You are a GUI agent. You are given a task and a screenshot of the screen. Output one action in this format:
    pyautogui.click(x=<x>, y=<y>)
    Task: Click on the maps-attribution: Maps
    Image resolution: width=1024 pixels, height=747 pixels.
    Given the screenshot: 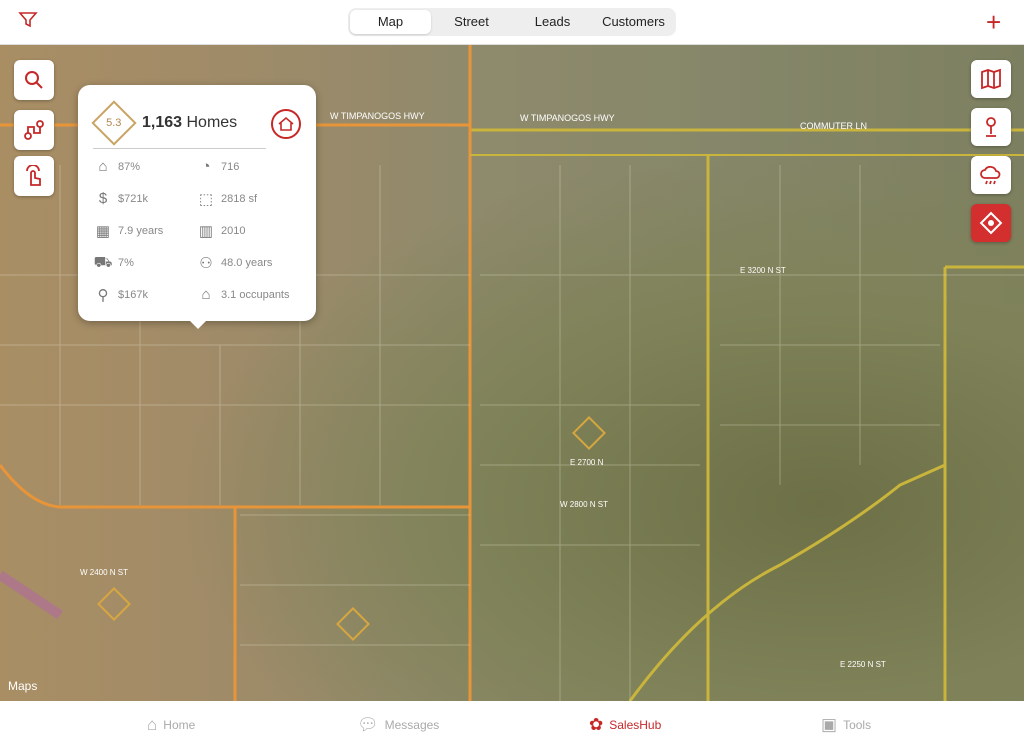 What is the action you would take?
    pyautogui.click(x=23, y=686)
    